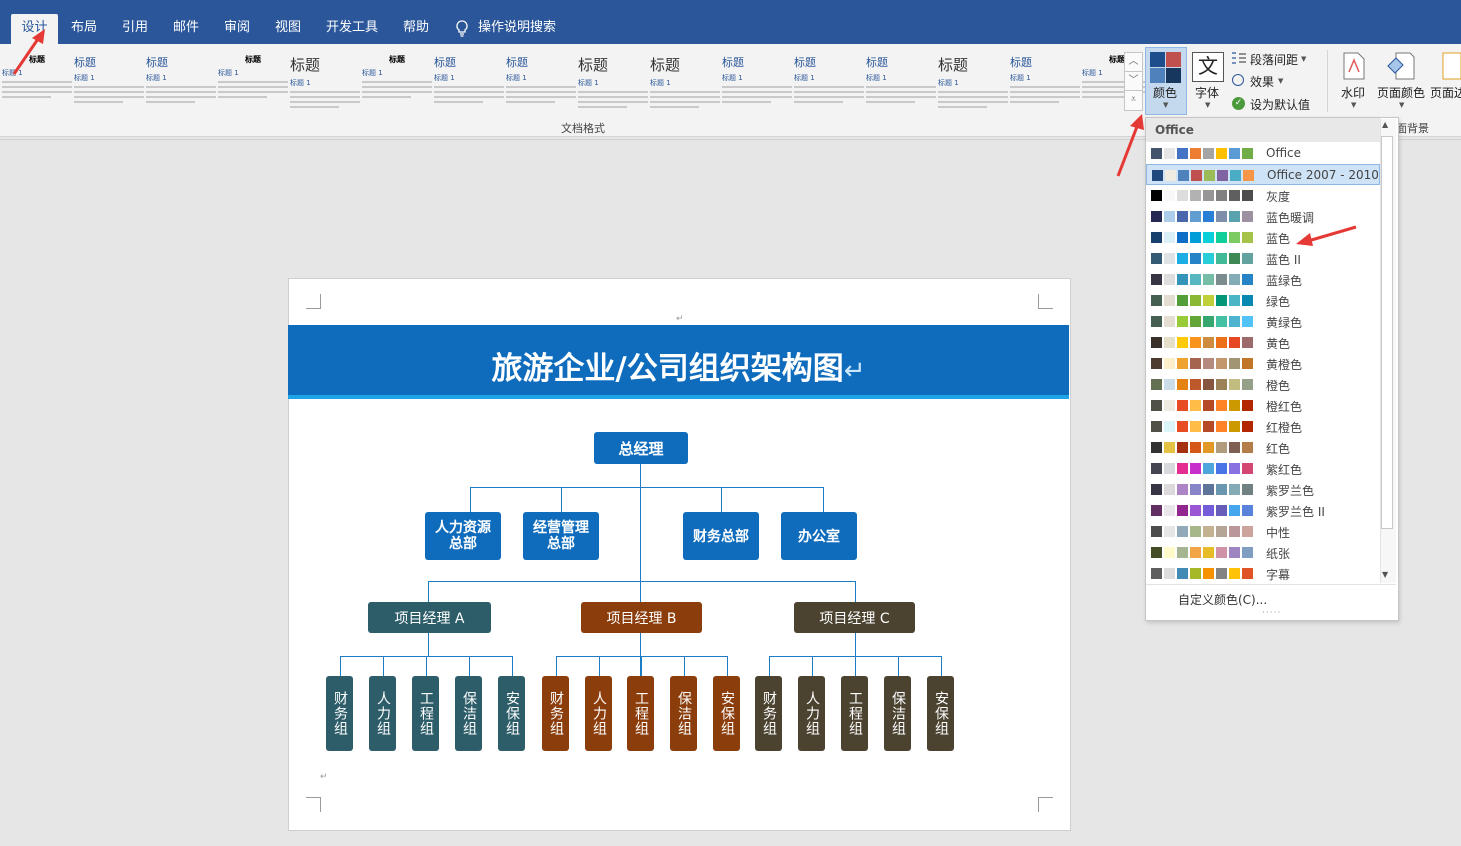  Describe the element at coordinates (1262, 81) in the screenshot. I see `effects-button: 效果` at that location.